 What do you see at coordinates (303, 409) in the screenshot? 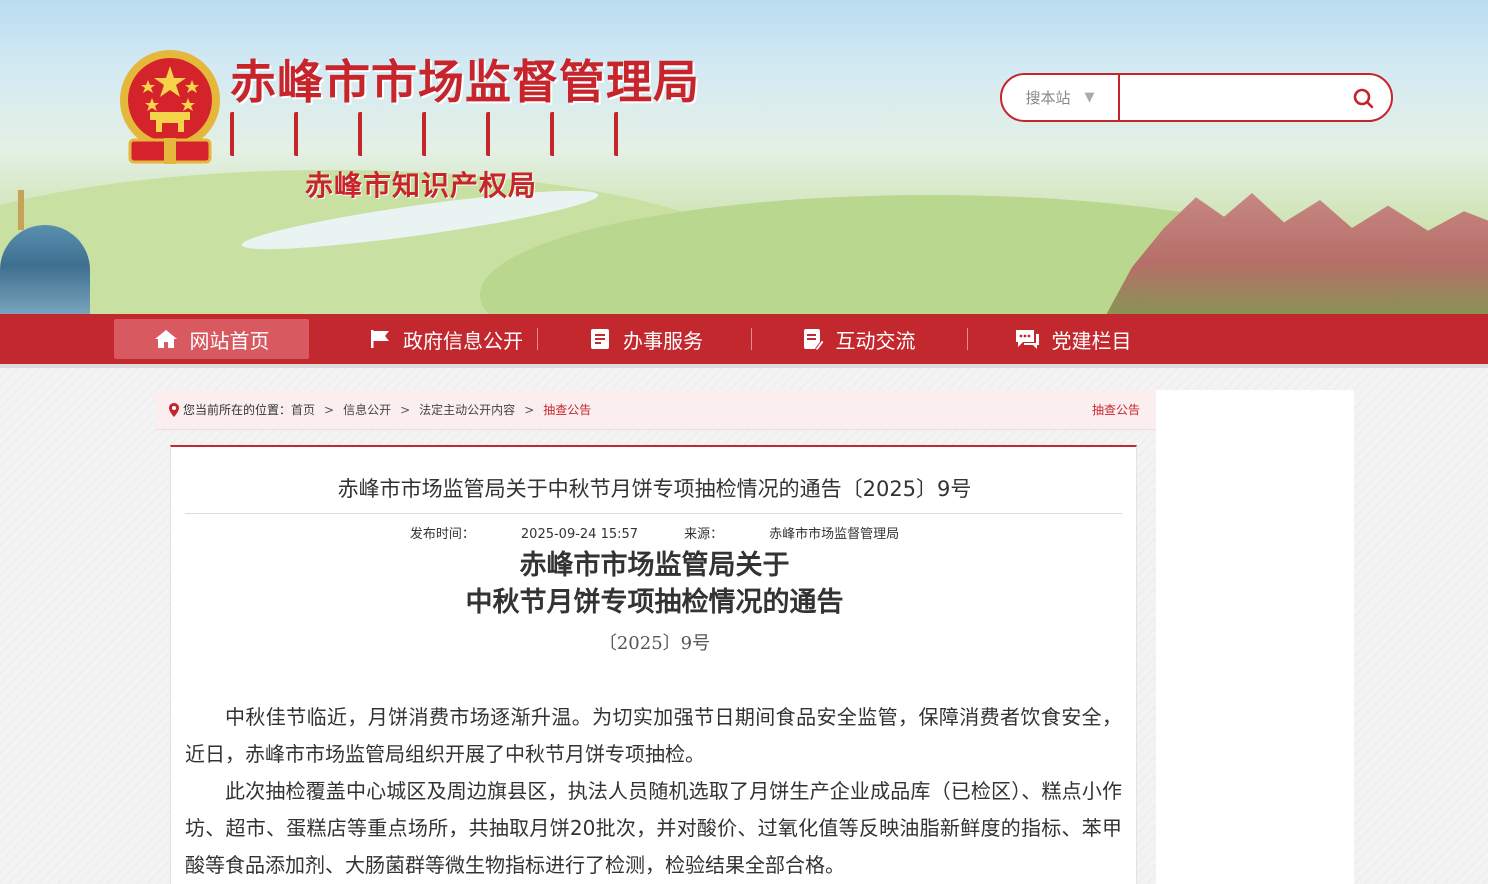
I see `breadcrumb-home: 首页` at bounding box center [303, 409].